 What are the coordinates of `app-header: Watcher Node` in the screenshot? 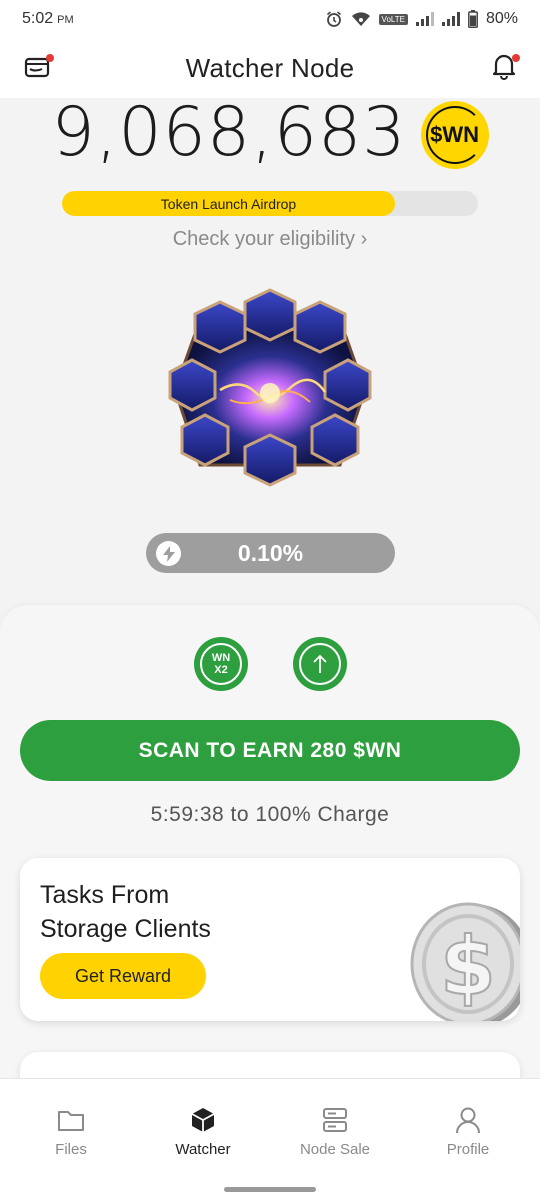 It's located at (270, 68).